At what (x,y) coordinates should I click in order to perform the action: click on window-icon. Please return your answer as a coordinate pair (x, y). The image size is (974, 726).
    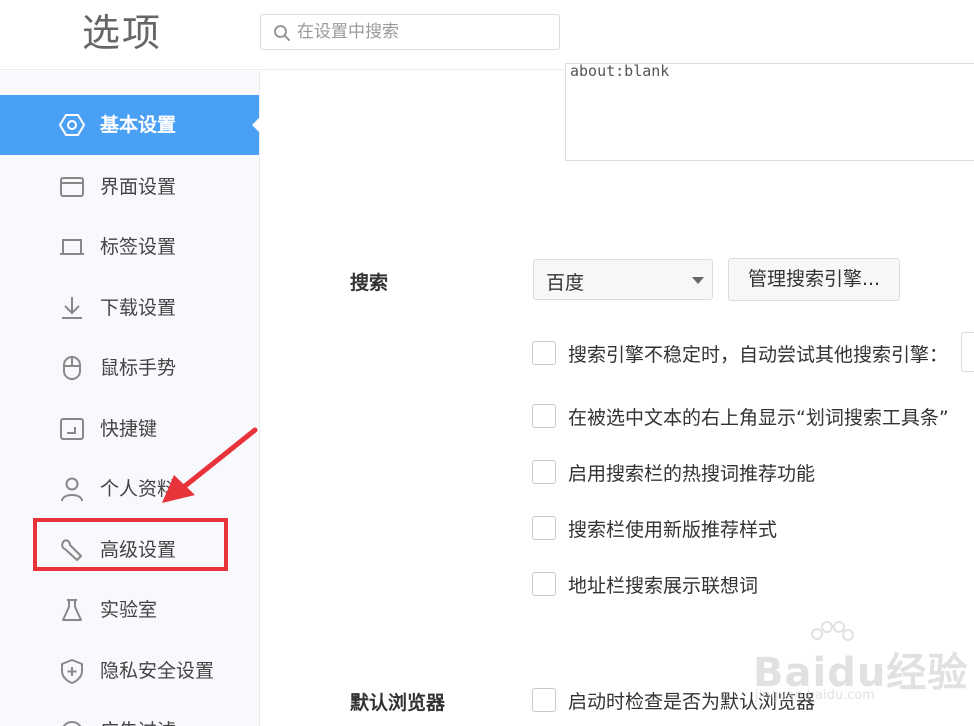
    Looking at the image, I should click on (72, 187).